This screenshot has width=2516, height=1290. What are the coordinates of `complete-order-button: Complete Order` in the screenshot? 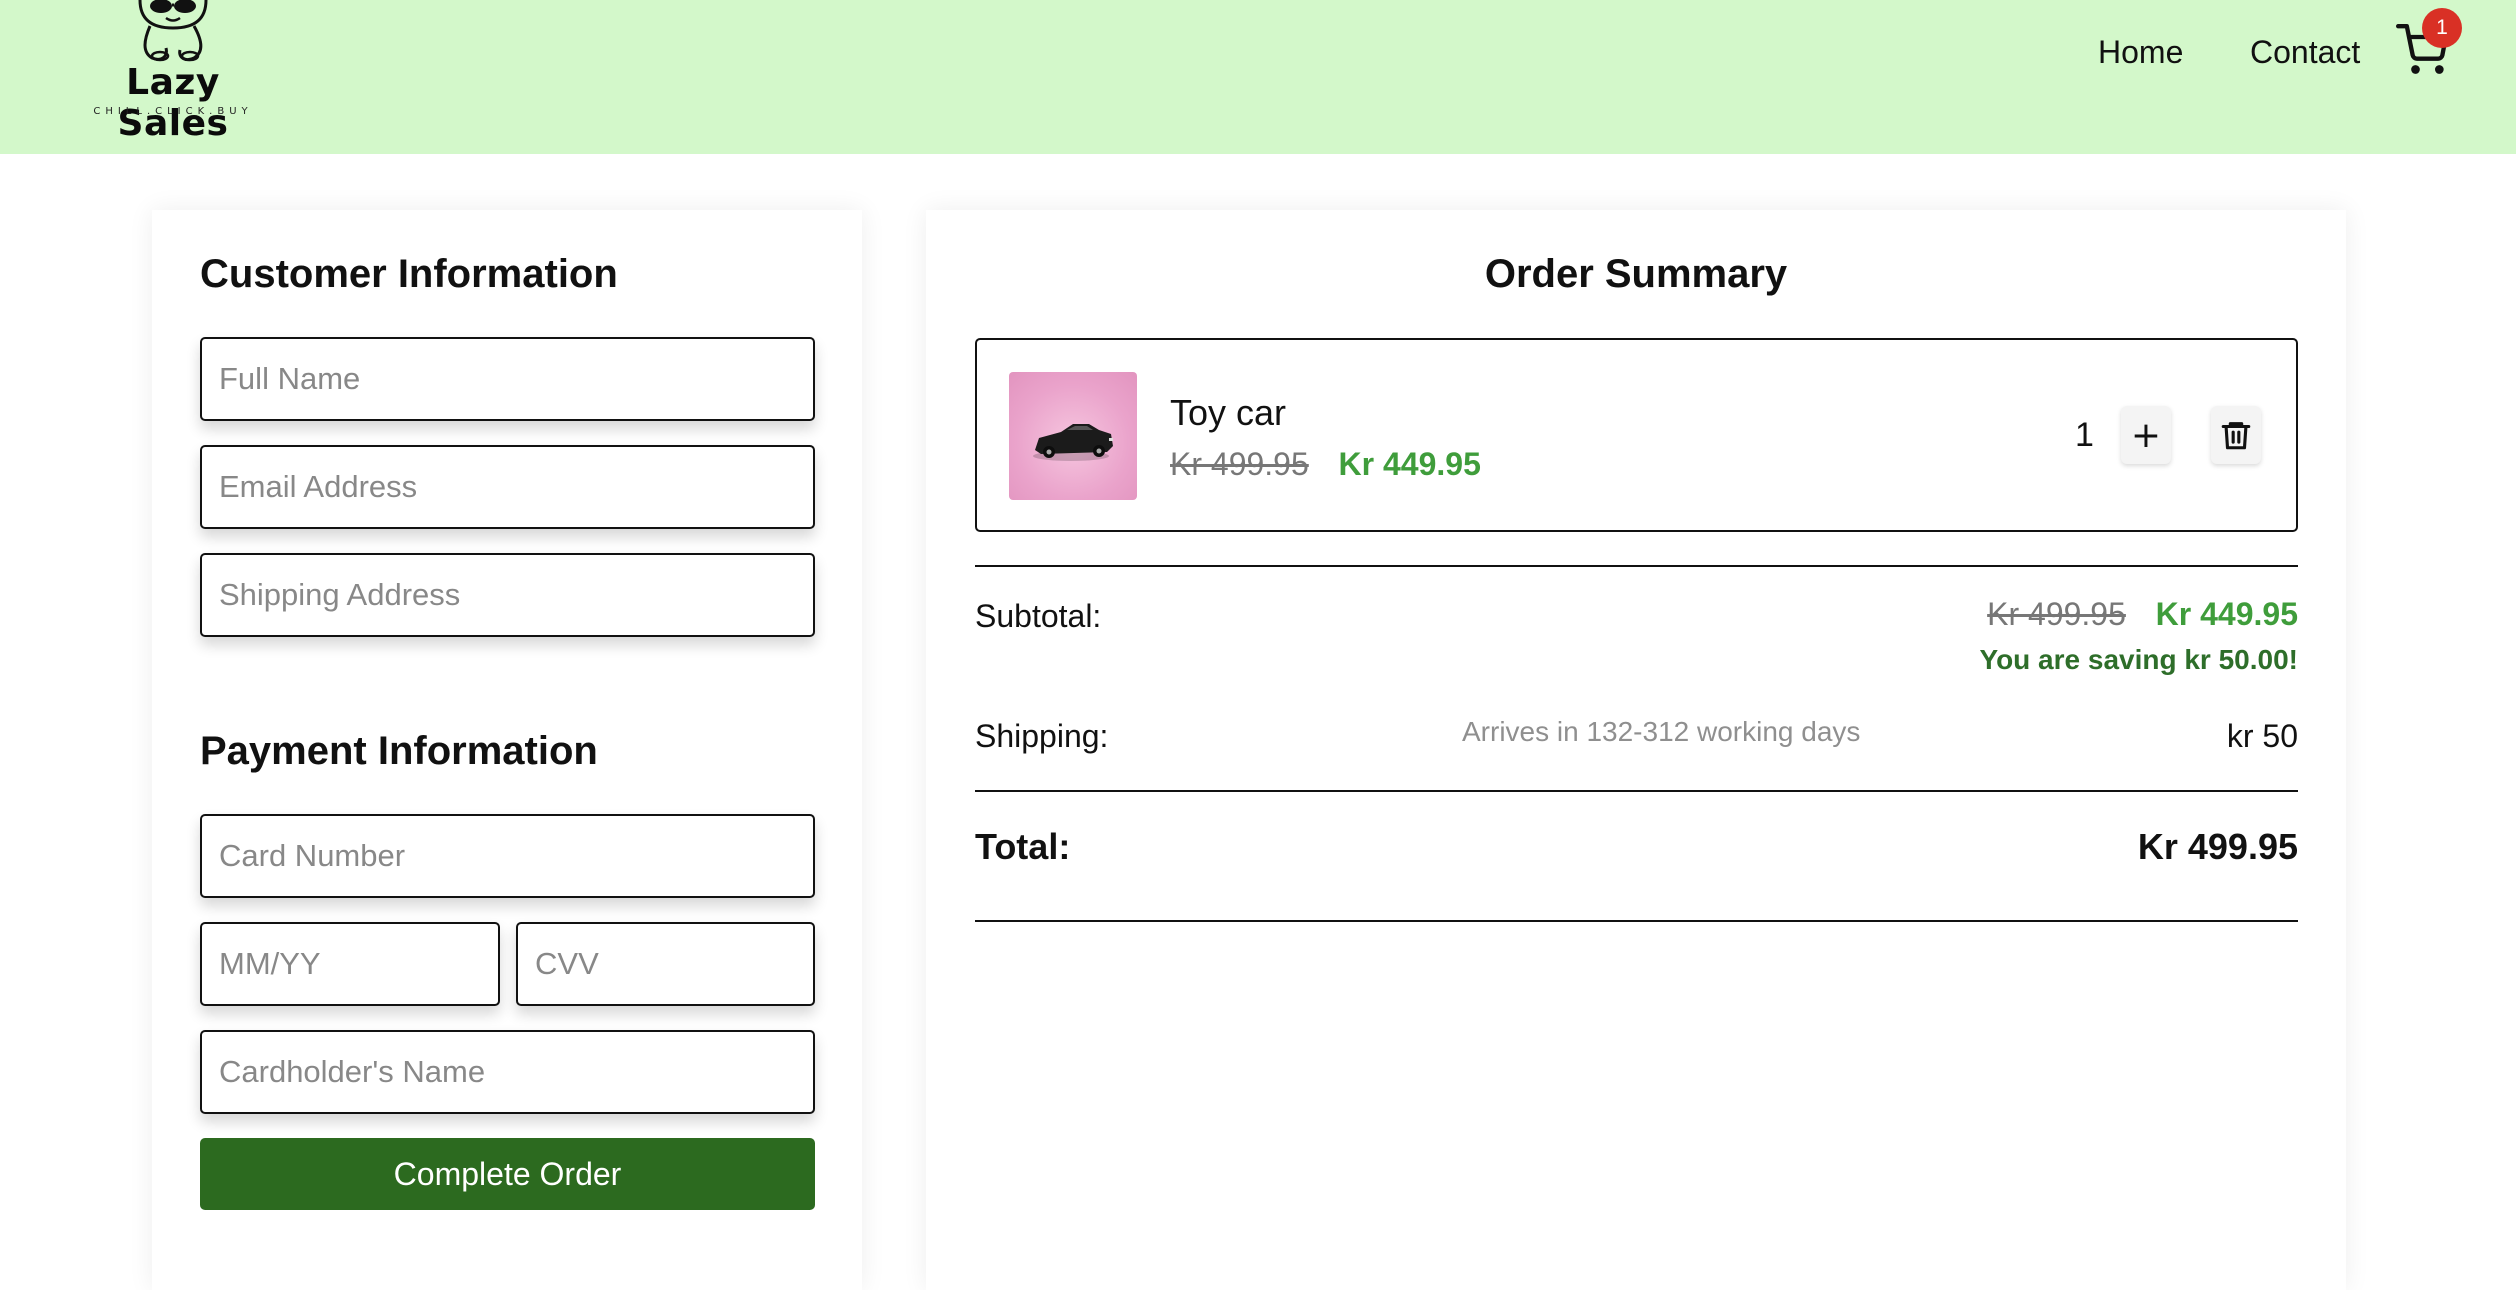 It's located at (507, 1174).